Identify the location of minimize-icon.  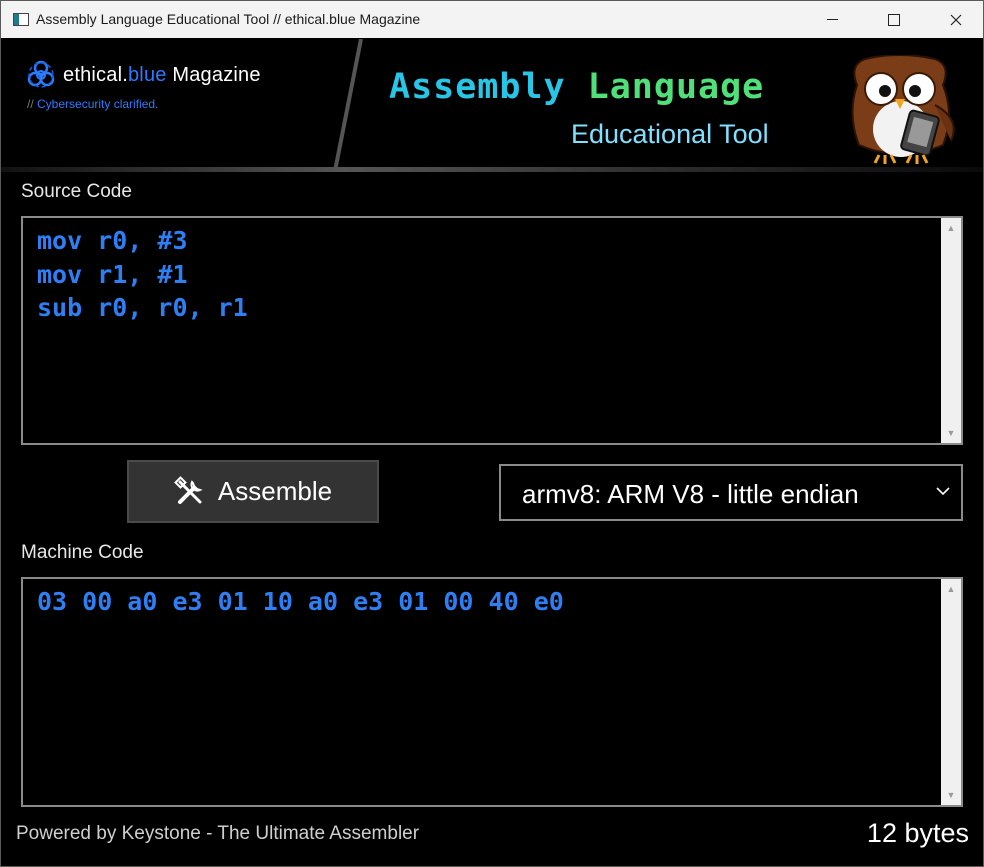
(832, 19).